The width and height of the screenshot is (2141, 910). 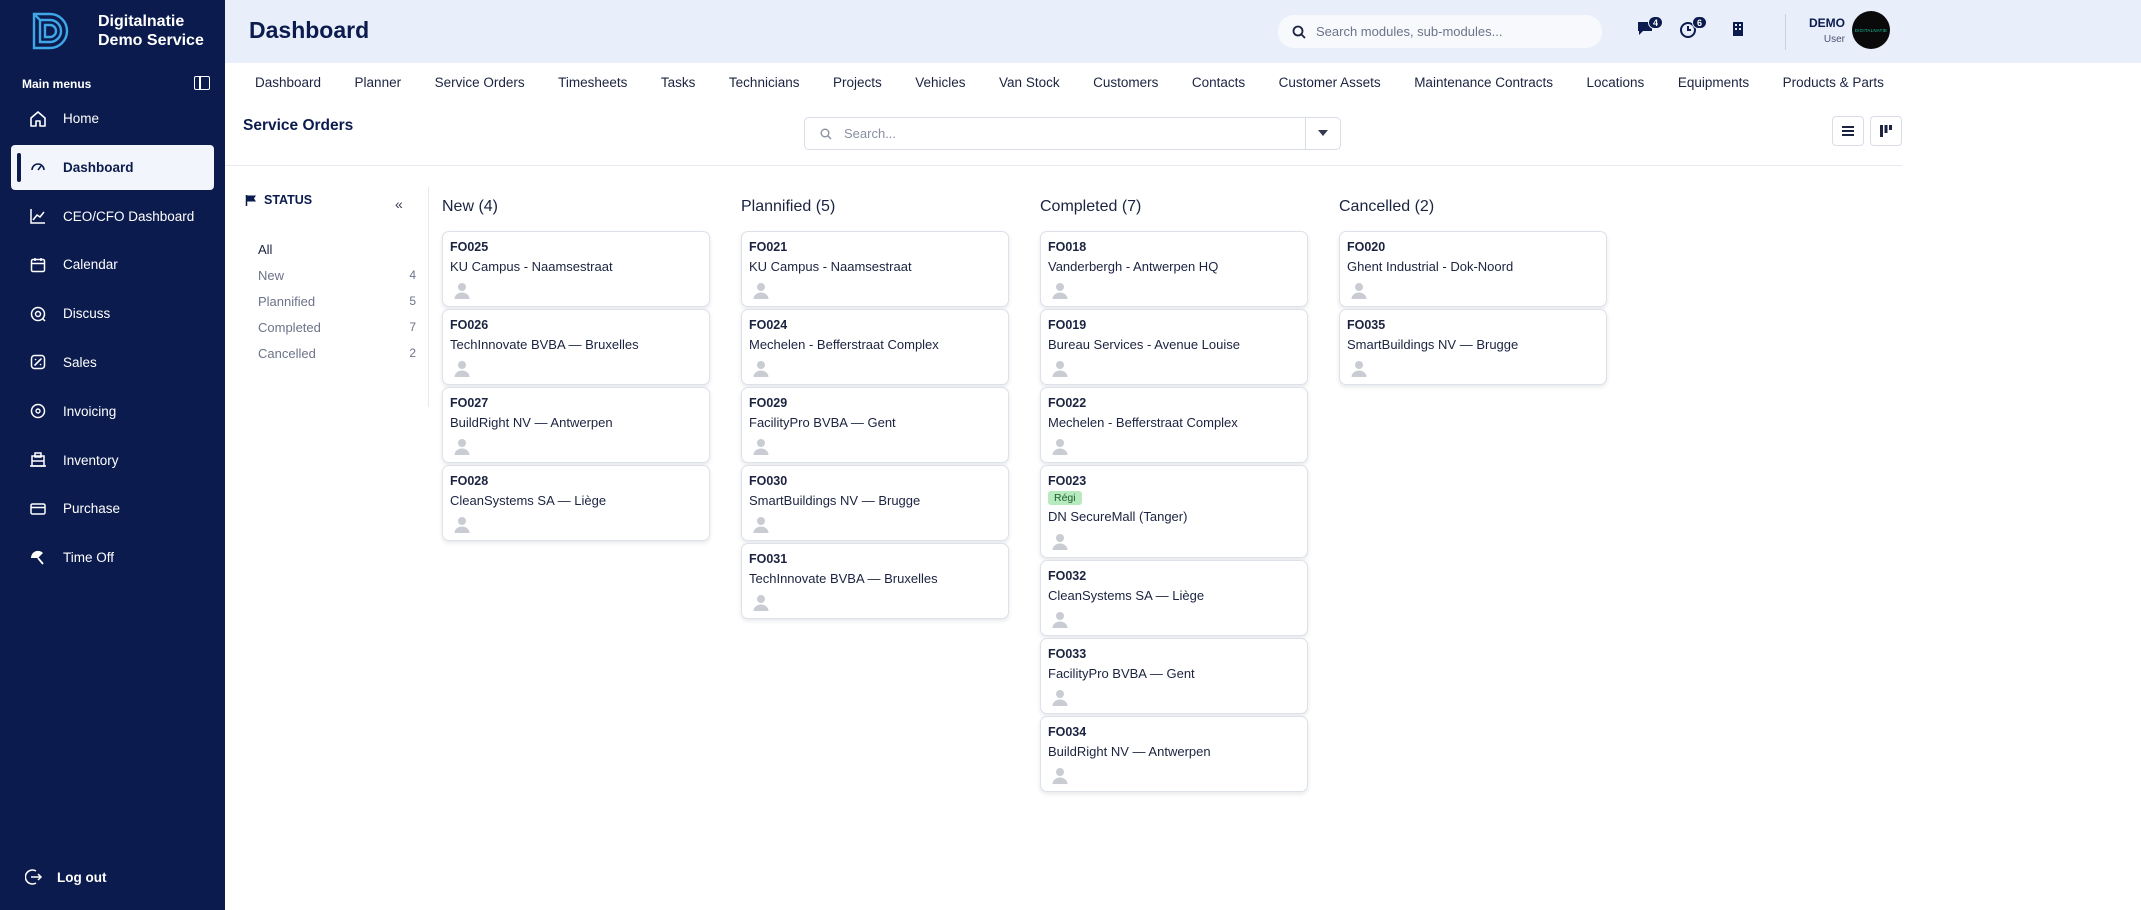 I want to click on service-order-card: FO018 Vanderbergh - Antwerpen HQ, so click(x=1174, y=269).